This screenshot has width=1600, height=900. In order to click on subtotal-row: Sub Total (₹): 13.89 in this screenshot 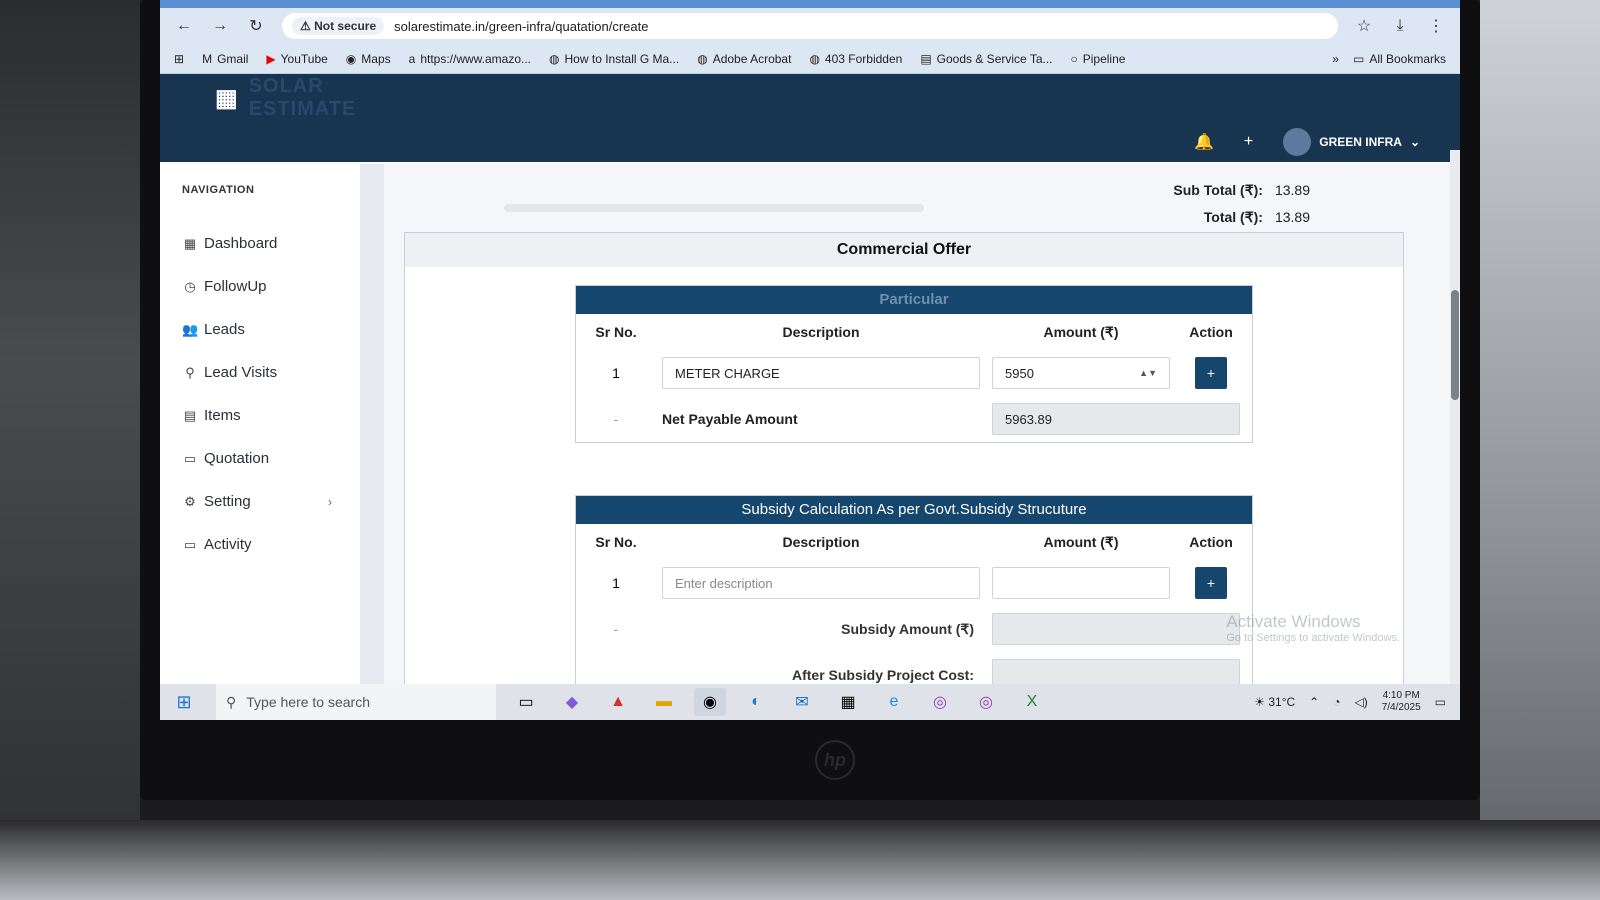, I will do `click(1241, 190)`.